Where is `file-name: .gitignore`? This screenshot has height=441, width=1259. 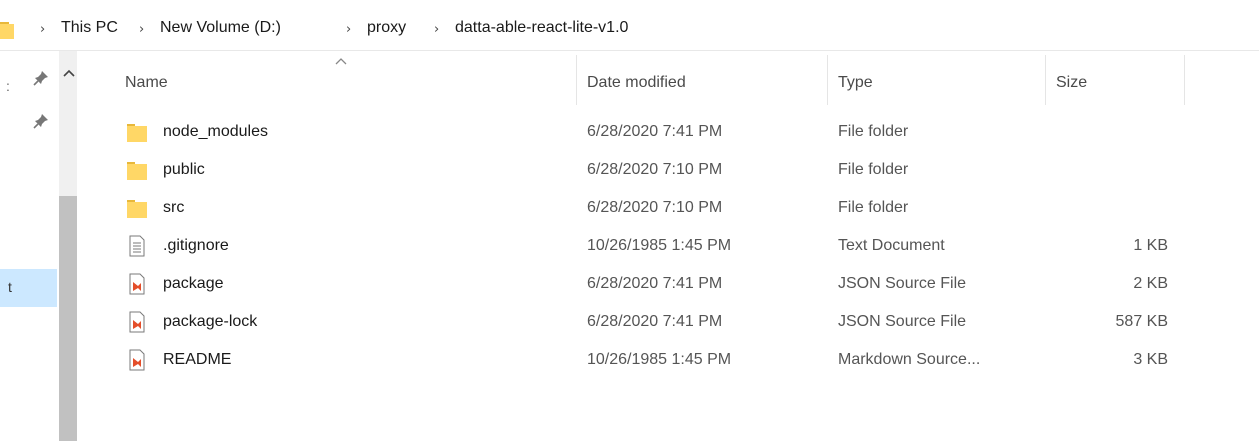
file-name: .gitignore is located at coordinates (196, 245).